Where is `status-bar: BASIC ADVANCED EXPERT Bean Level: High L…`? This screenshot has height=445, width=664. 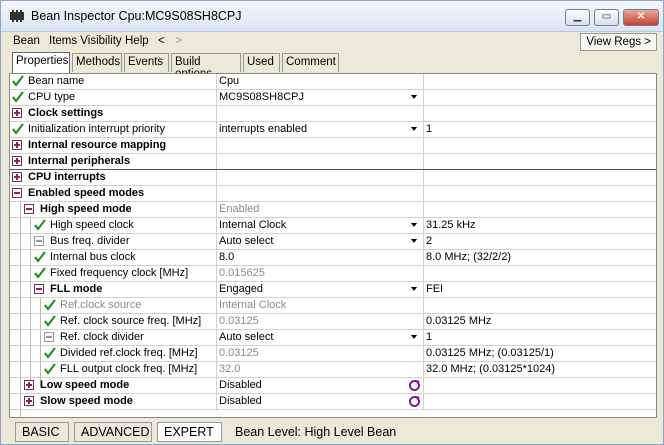 status-bar: BASIC ADVANCED EXPERT Bean Level: High L… is located at coordinates (332, 432).